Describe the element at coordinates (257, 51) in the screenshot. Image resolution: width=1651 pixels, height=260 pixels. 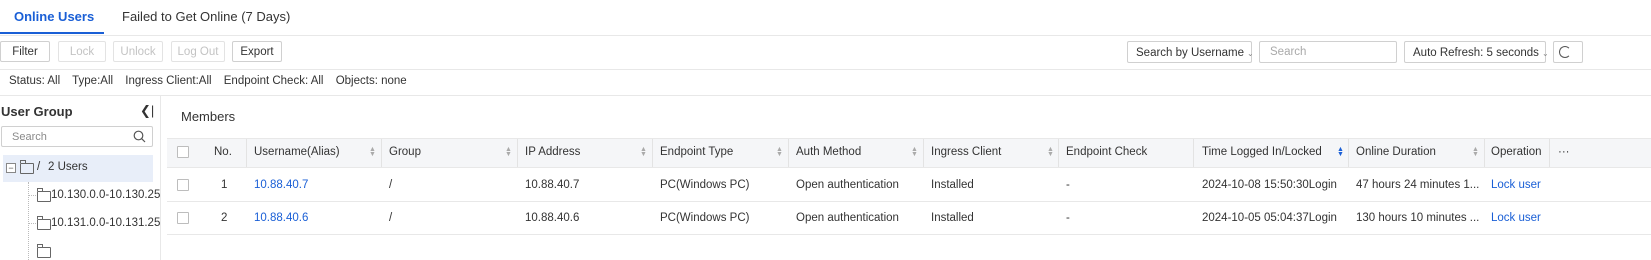
I see `export-button: Export` at that location.